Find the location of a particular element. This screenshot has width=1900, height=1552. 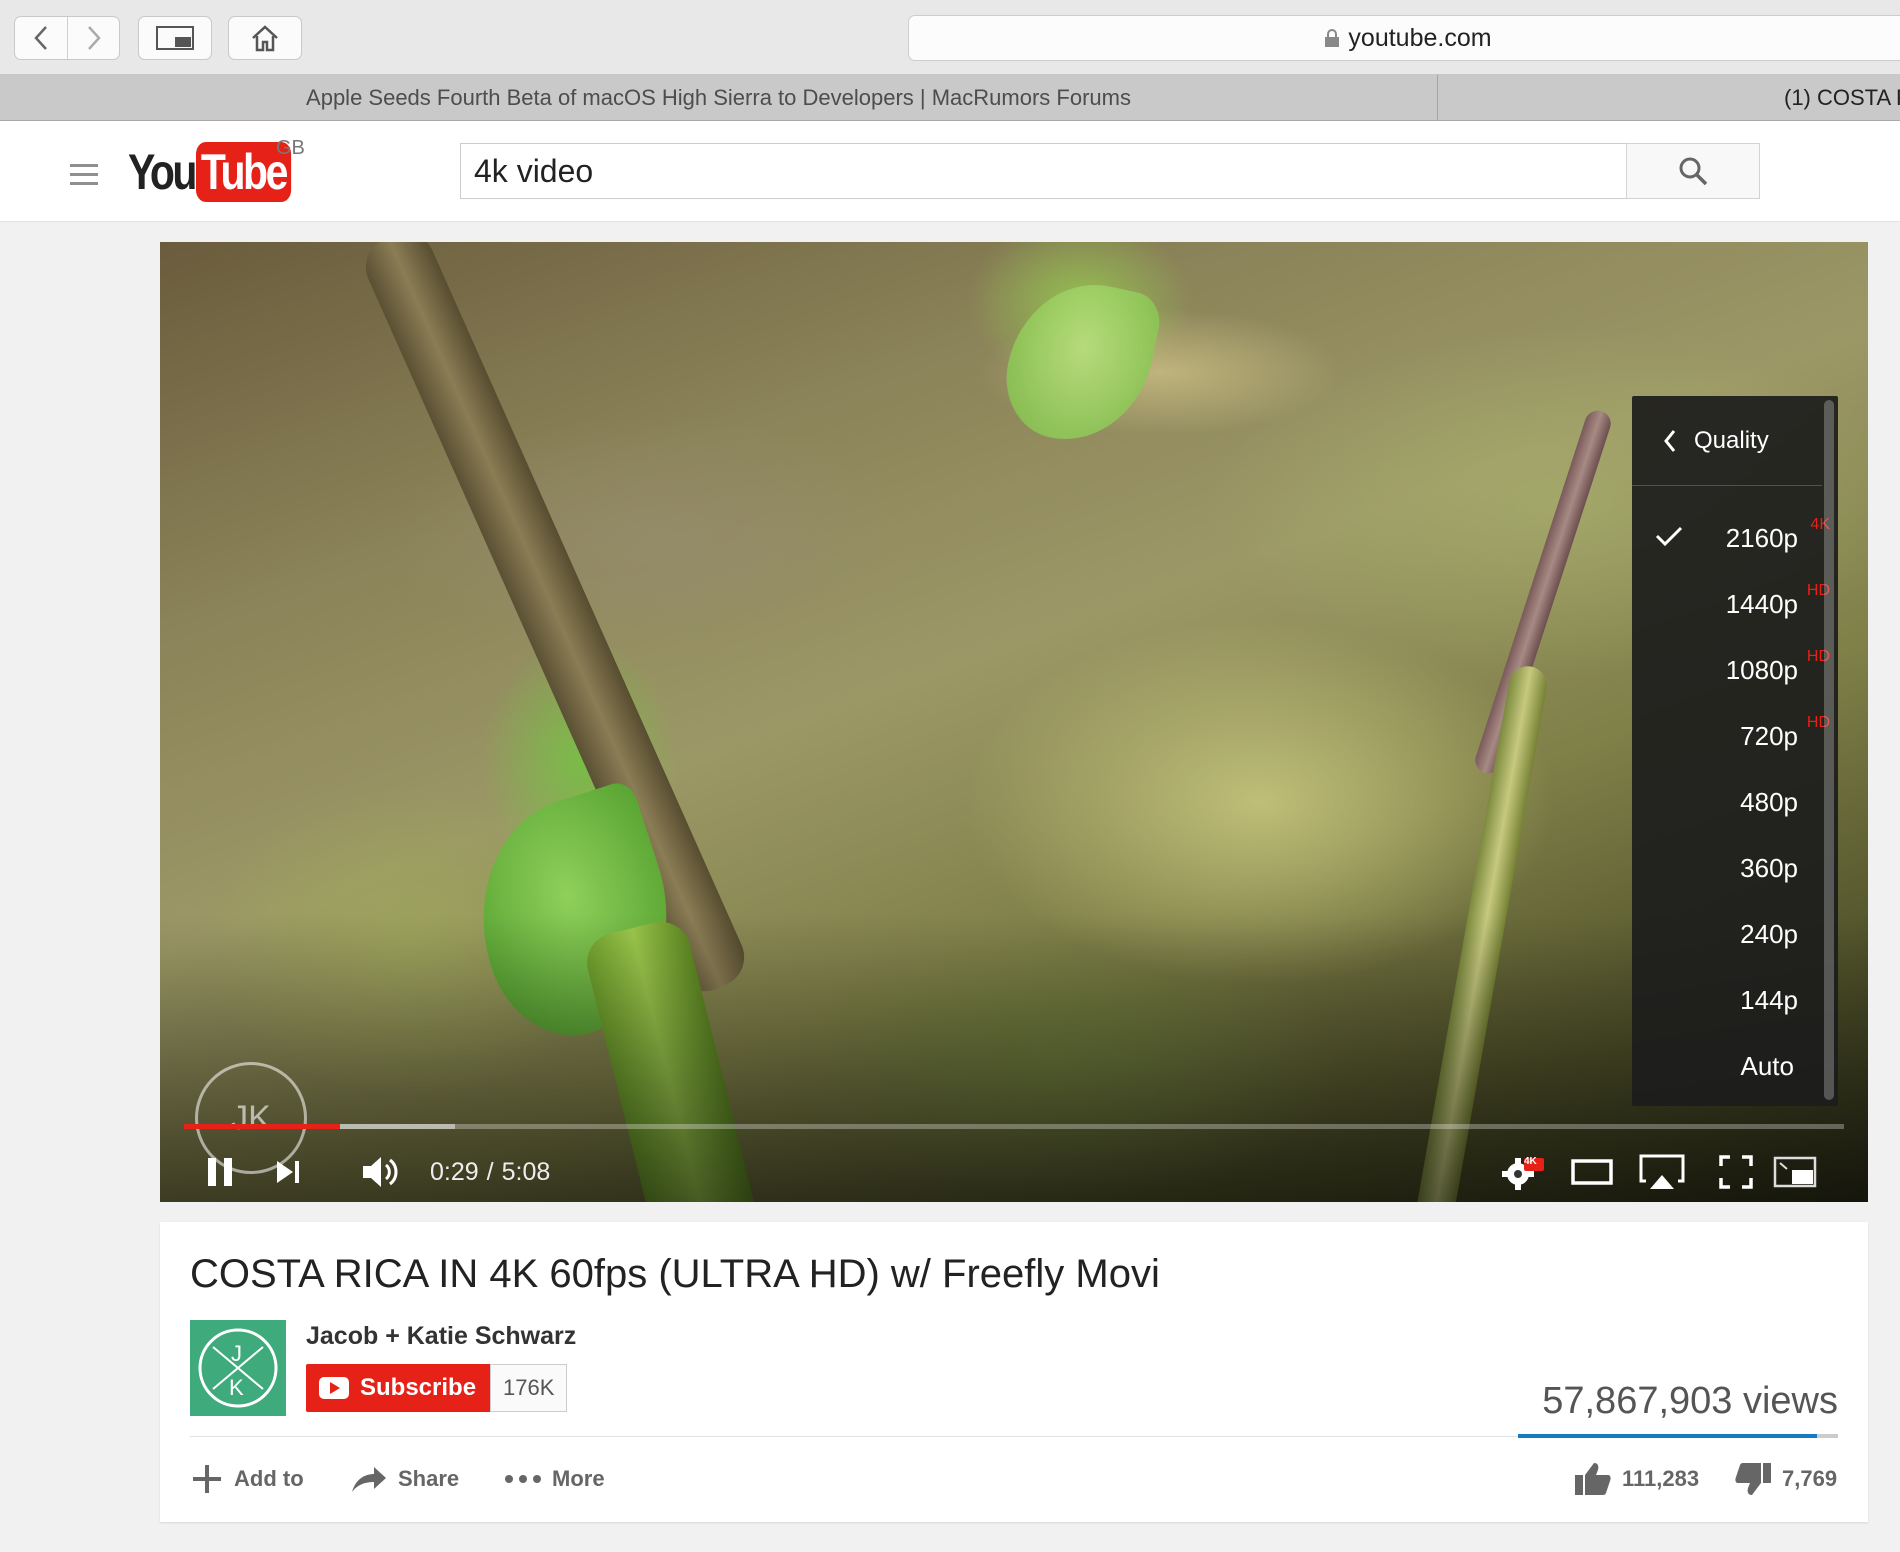

current-time: 0:29 is located at coordinates (454, 1171).